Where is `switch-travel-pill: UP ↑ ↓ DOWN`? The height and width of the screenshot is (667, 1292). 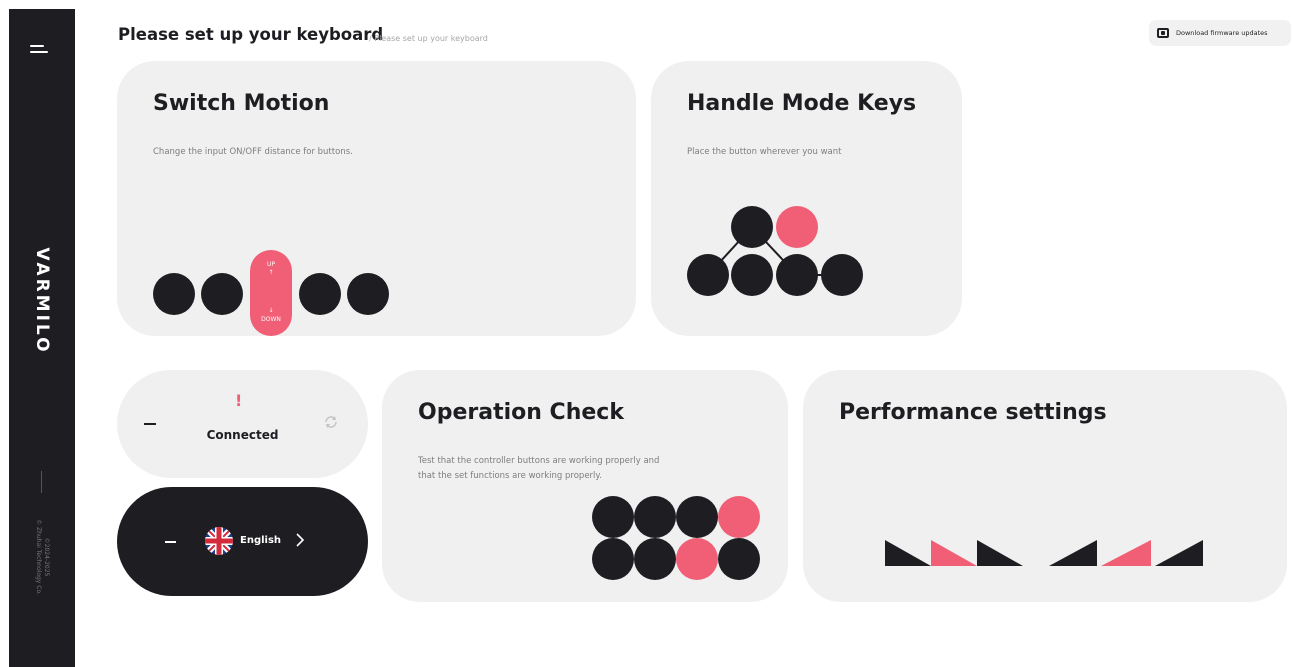
switch-travel-pill: UP ↑ ↓ DOWN is located at coordinates (271, 293).